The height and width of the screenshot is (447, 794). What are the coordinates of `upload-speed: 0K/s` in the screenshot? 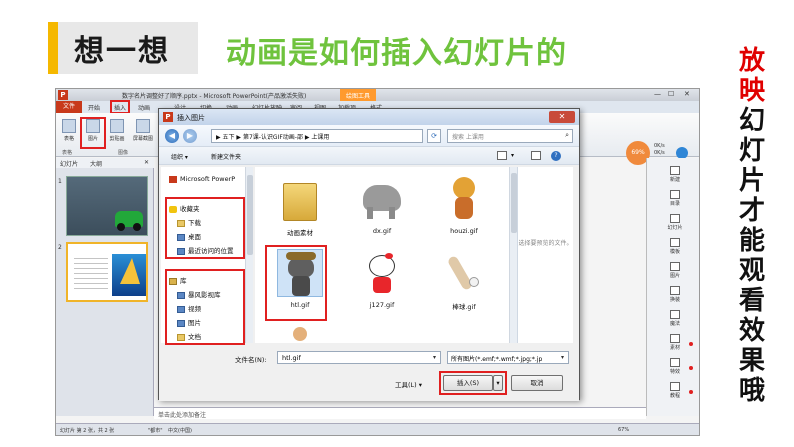 It's located at (659, 146).